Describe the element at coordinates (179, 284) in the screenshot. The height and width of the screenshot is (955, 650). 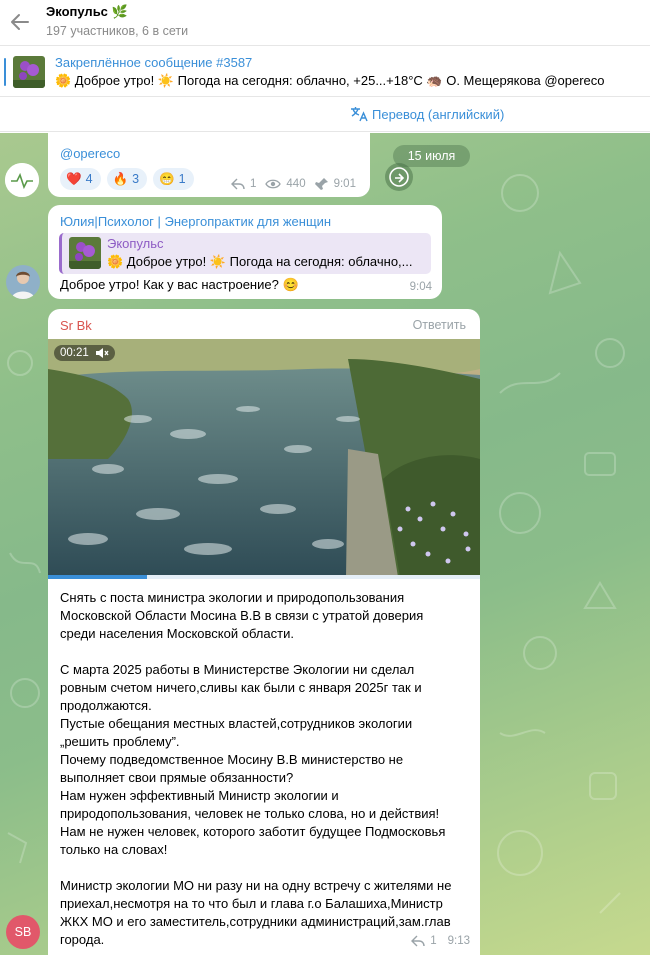
I see `message-text: Доброе утро! Как у вас настроение? 😊` at that location.